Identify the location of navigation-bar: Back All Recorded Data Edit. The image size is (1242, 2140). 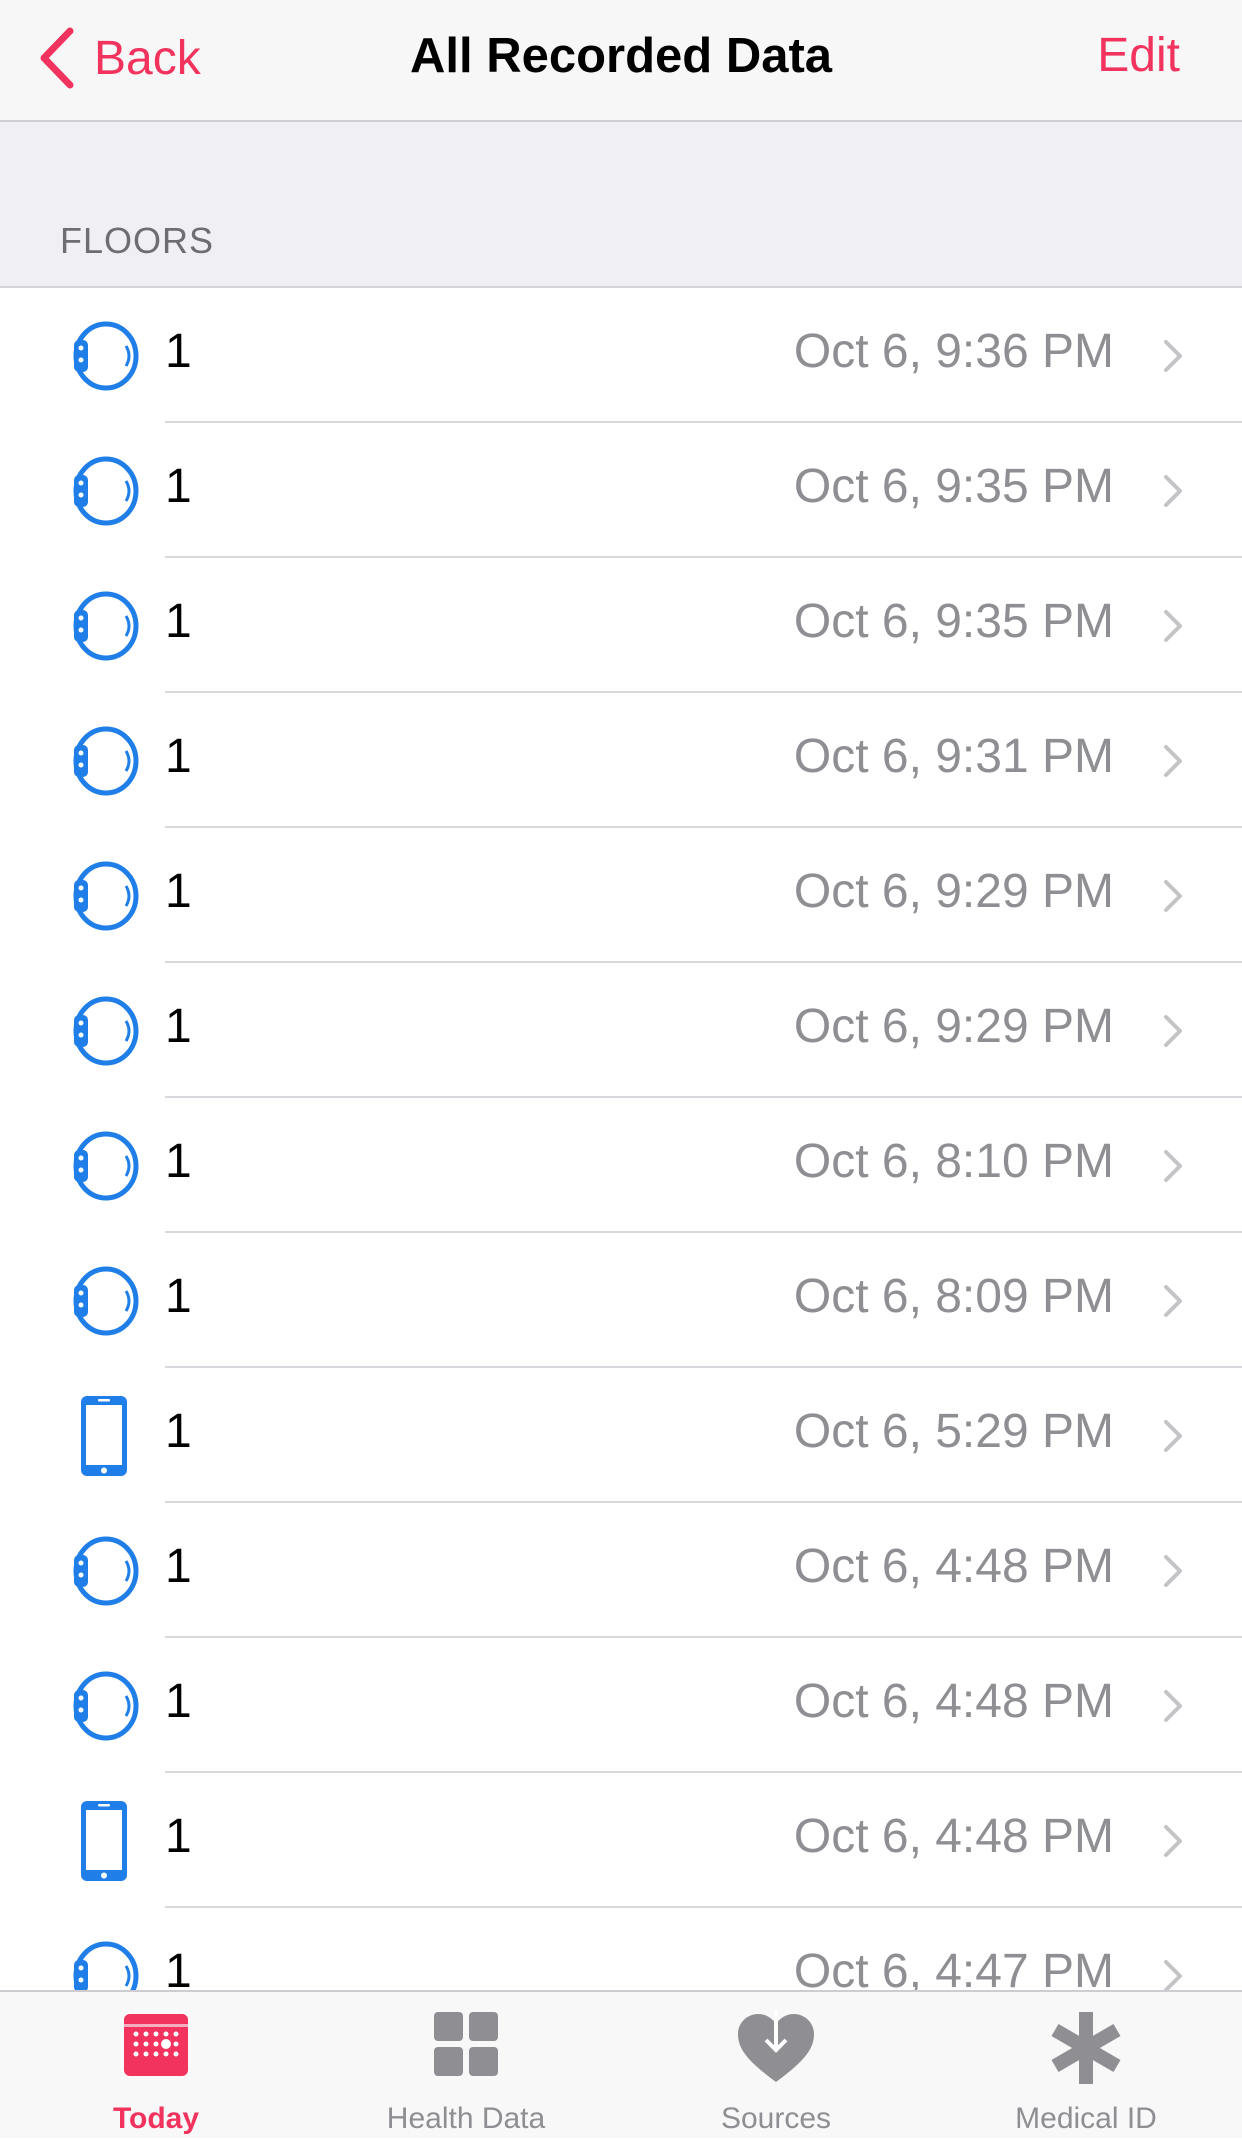
(621, 61).